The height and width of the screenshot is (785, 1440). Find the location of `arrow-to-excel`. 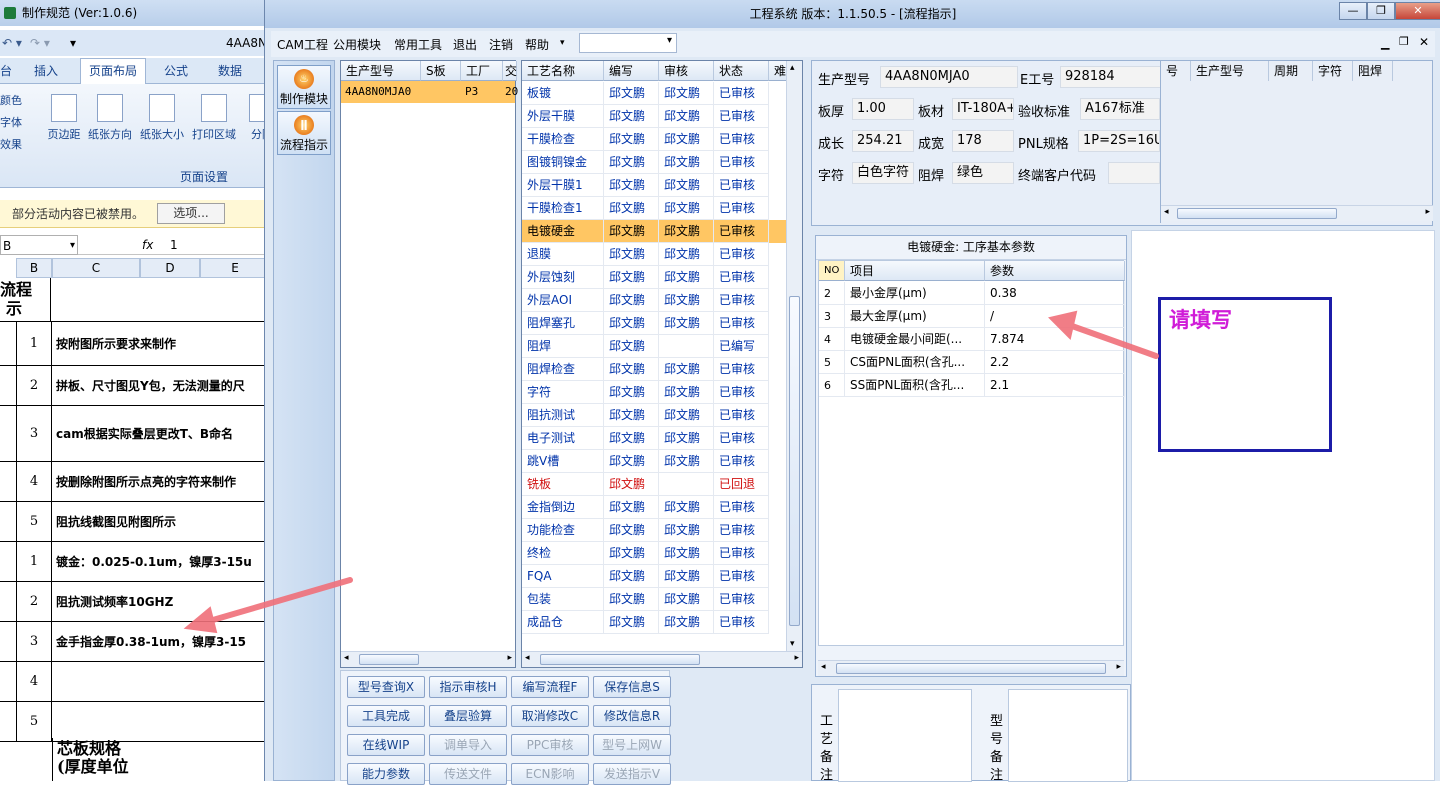

arrow-to-excel is located at coordinates (268, 605).